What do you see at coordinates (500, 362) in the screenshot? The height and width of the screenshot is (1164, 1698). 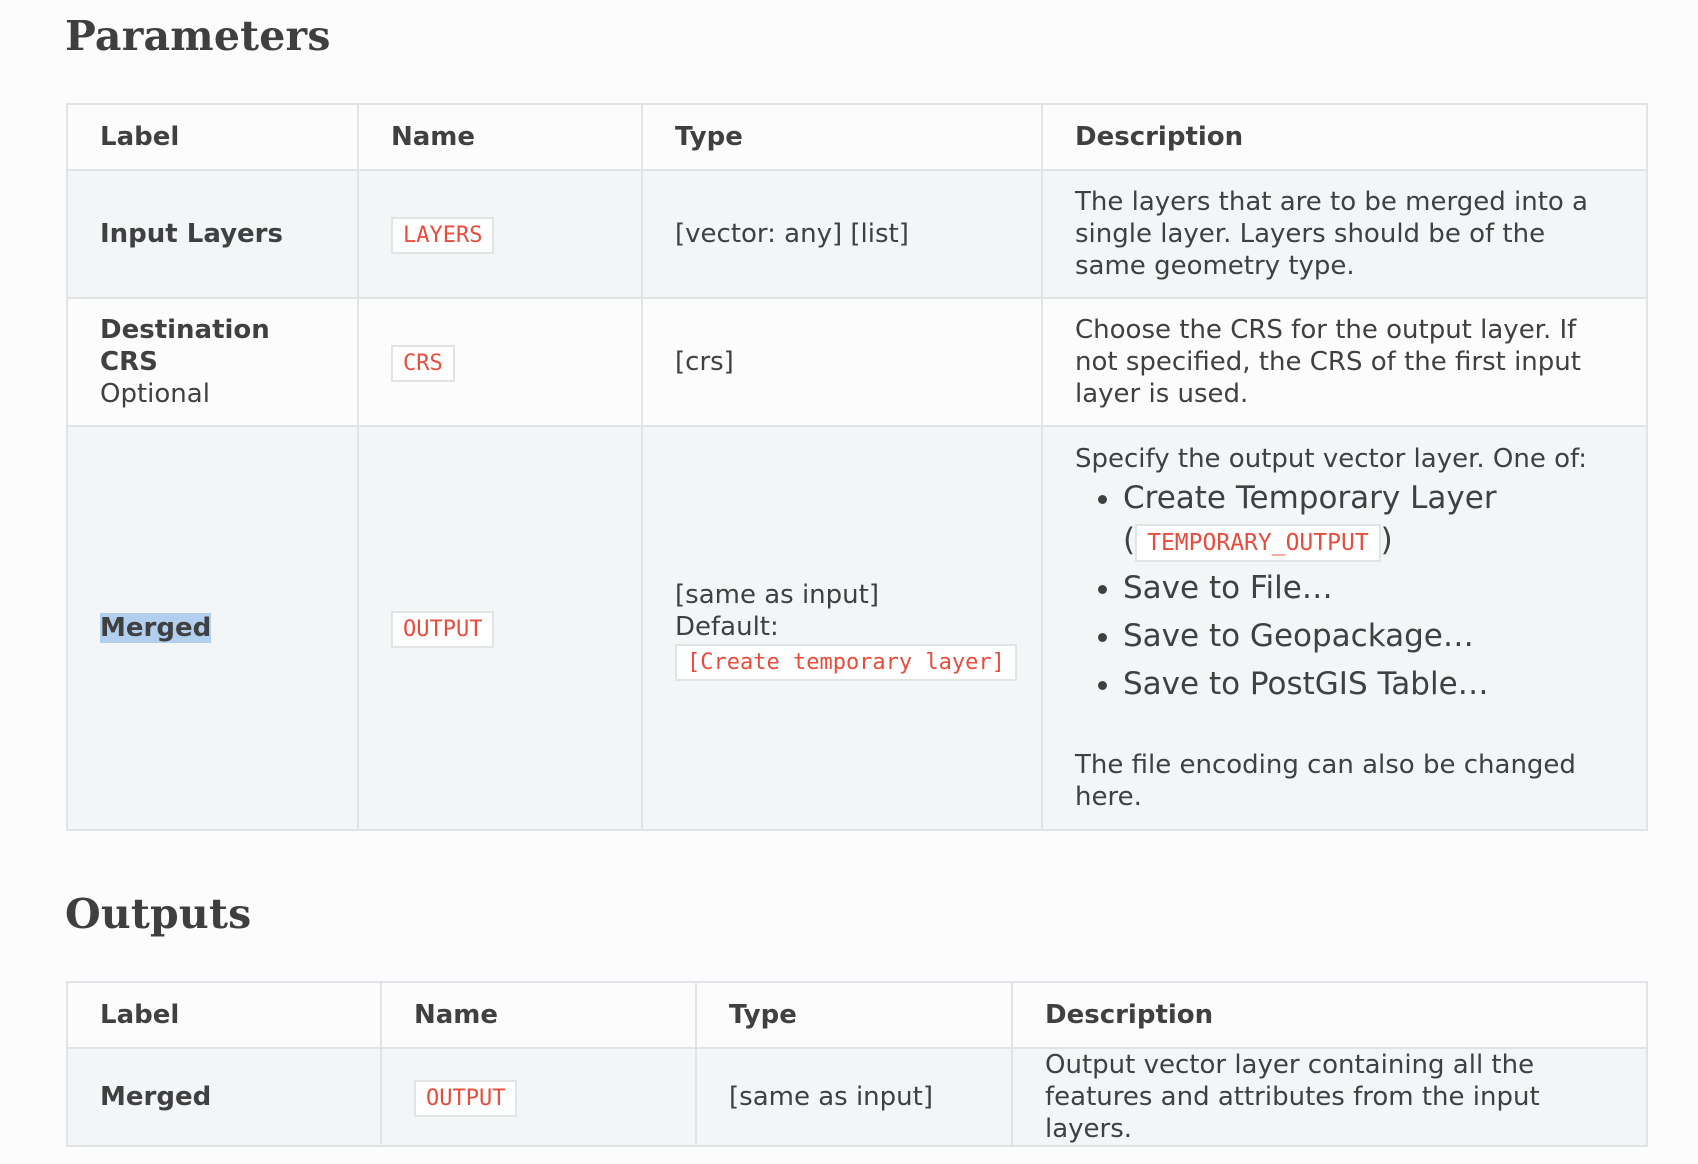 I see `param-name-cell: CRS` at bounding box center [500, 362].